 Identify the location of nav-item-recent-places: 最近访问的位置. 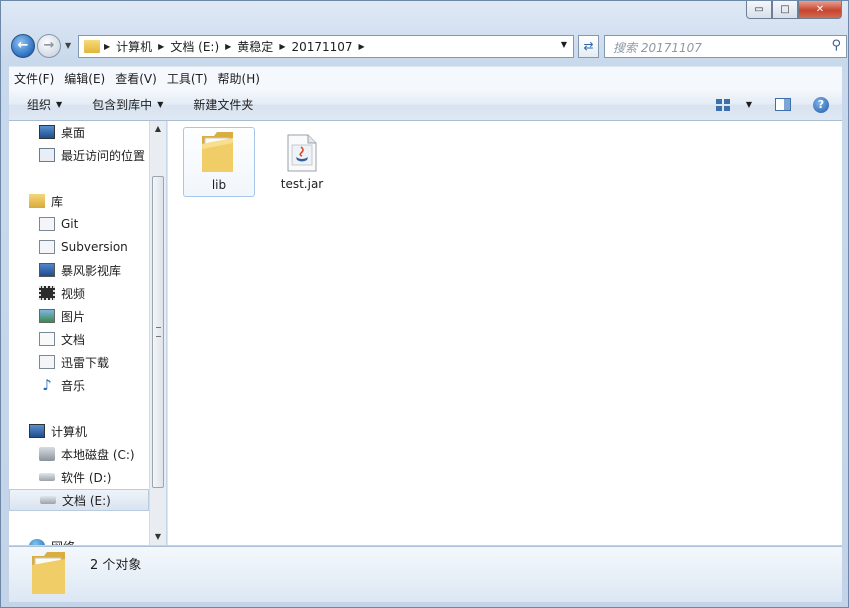
(79, 155).